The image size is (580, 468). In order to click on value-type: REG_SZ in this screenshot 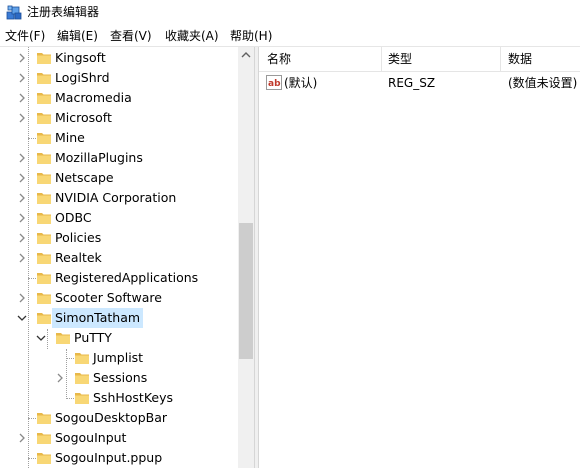, I will do `click(412, 83)`.